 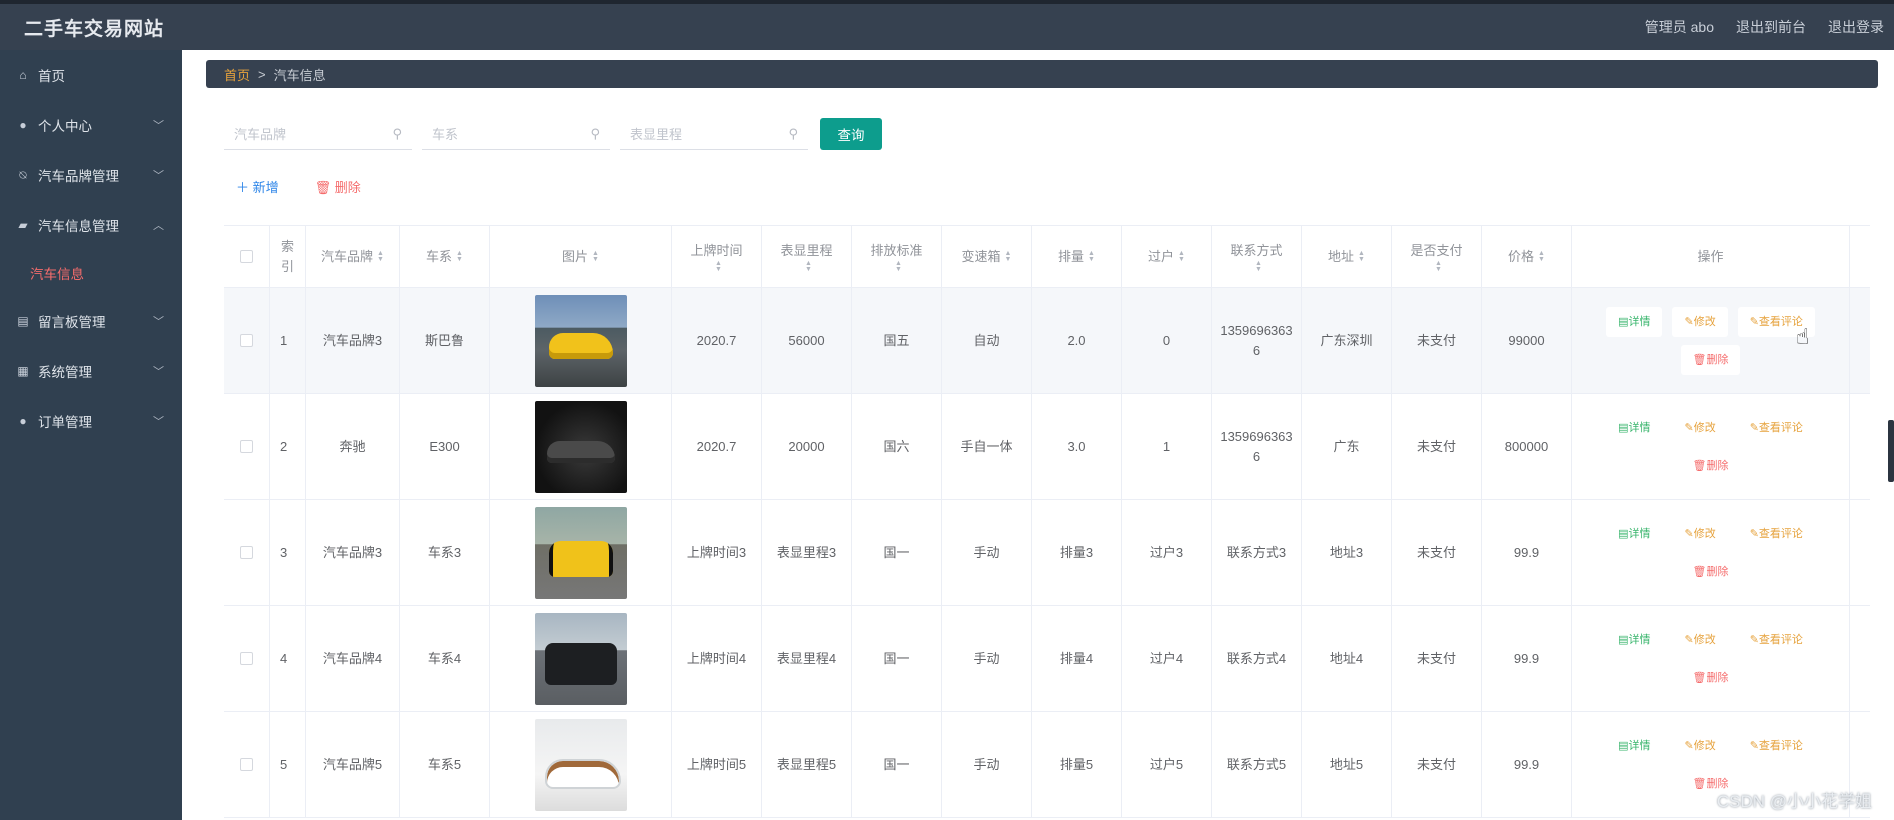 I want to click on select-all-cell, so click(x=247, y=256).